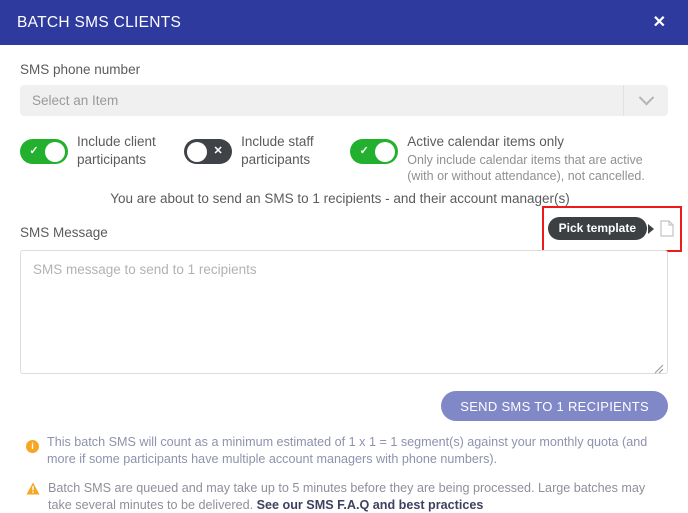 The height and width of the screenshot is (513, 688). I want to click on tooltip-arrow-icon, so click(651, 228).